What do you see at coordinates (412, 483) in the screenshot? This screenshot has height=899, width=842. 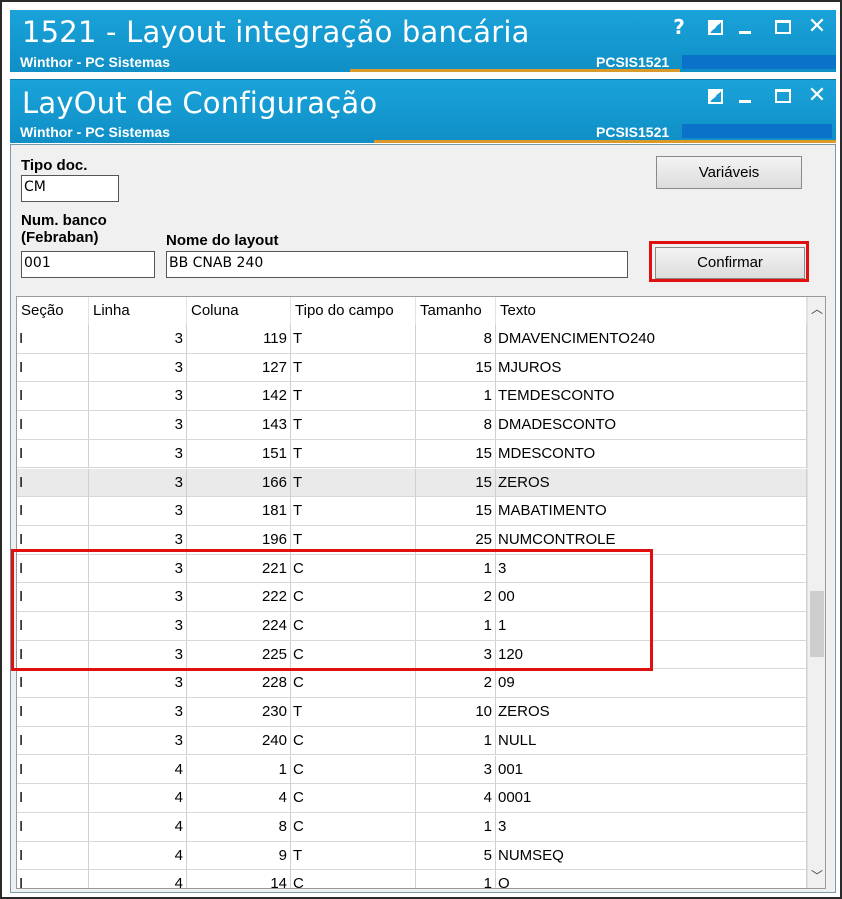 I see `table-row: I 3 166 T 15 ZEROS` at bounding box center [412, 483].